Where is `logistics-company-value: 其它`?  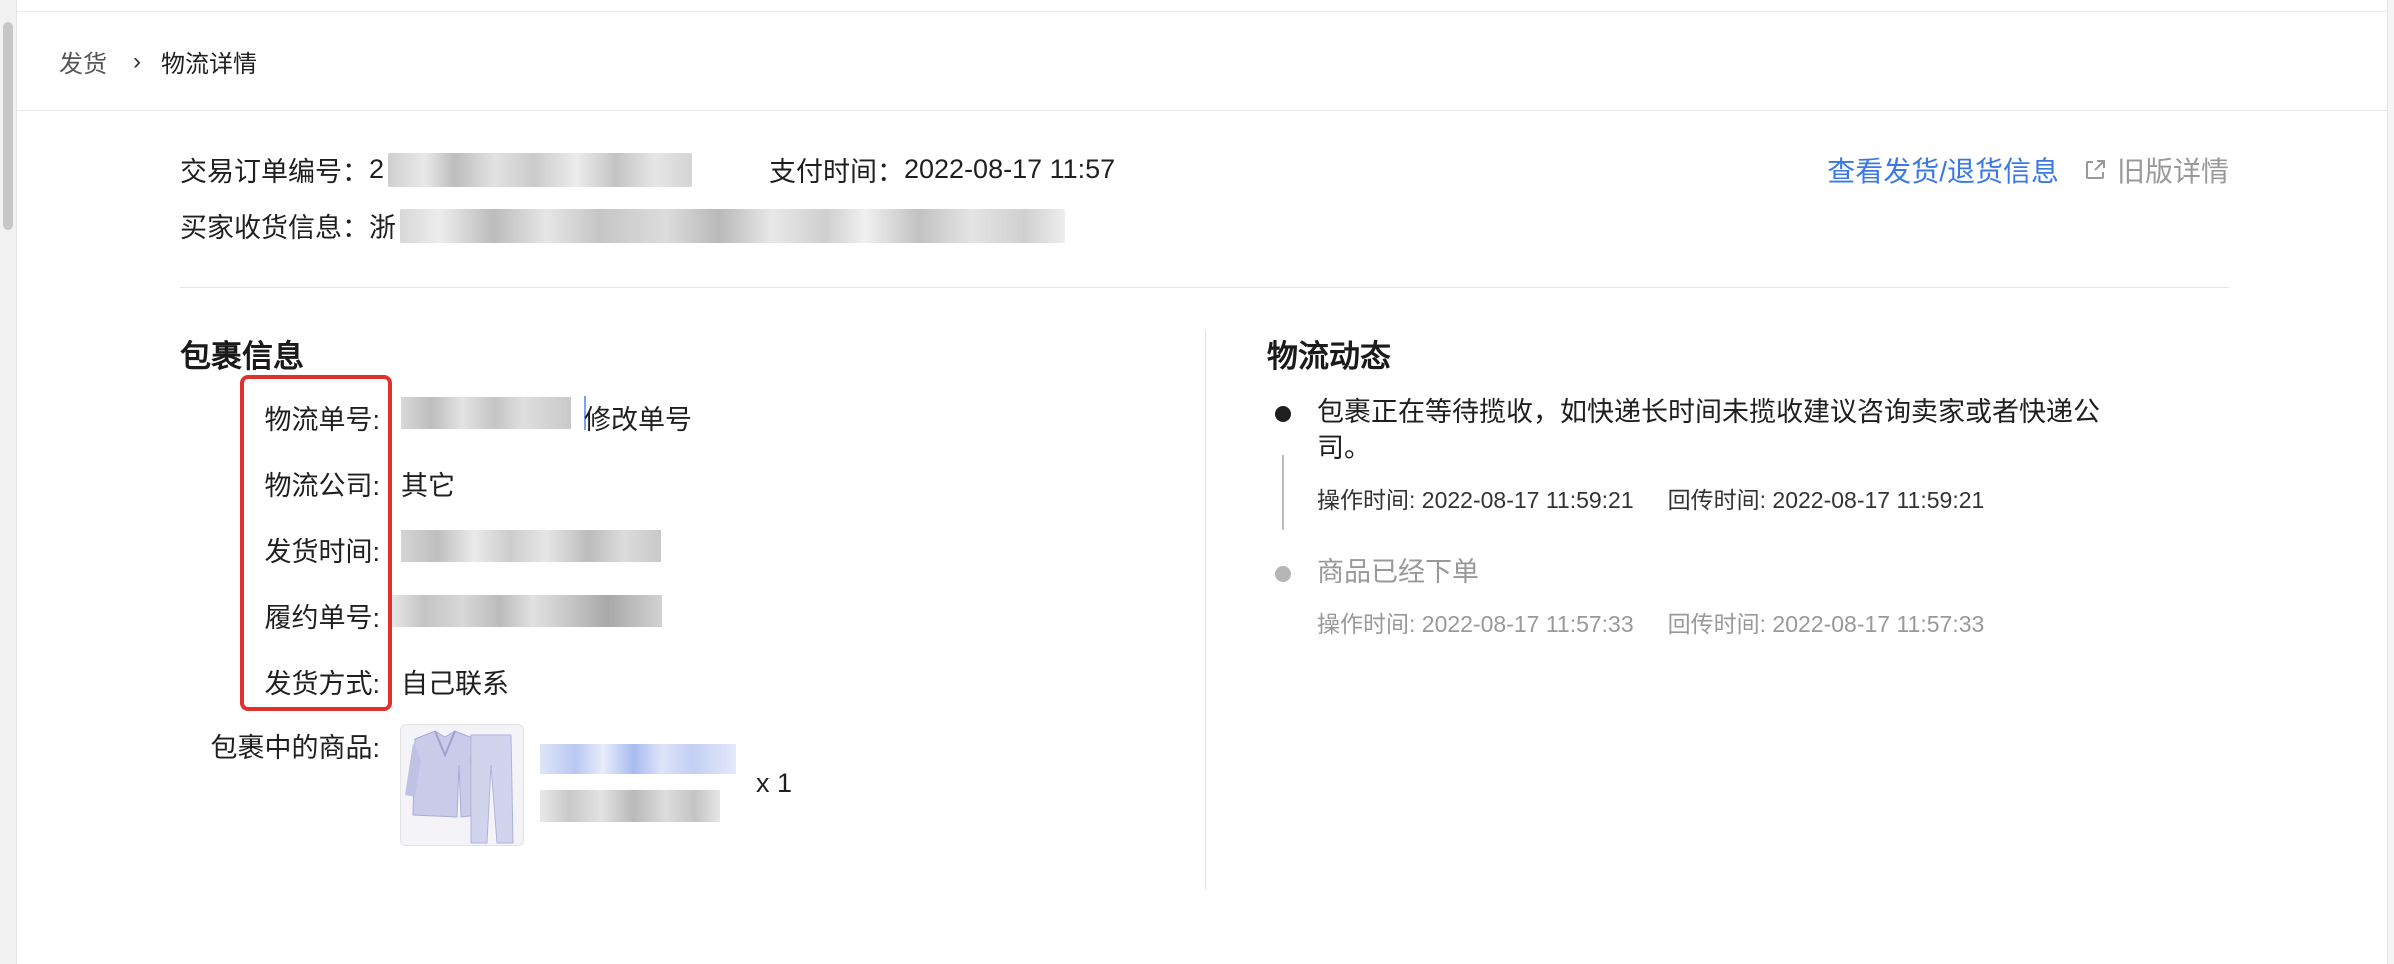 logistics-company-value: 其它 is located at coordinates (428, 486).